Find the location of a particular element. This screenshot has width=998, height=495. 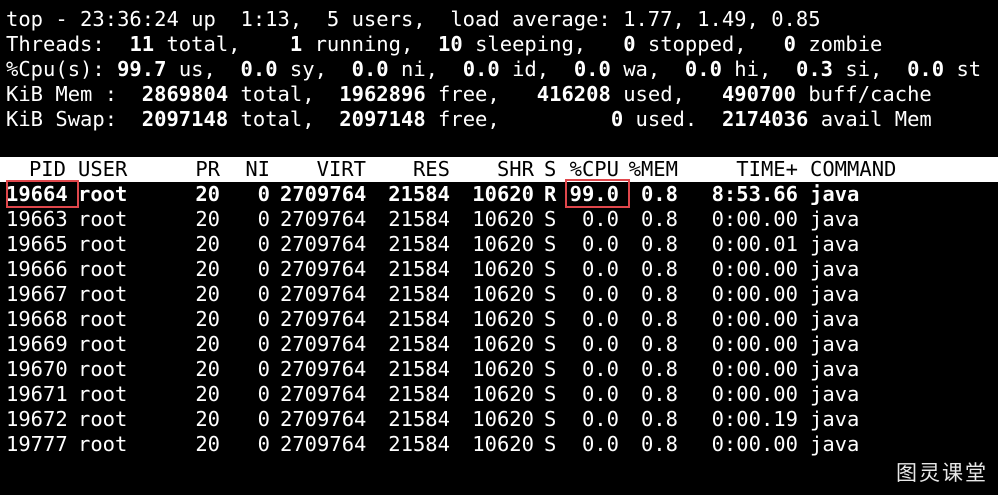

cell-pid: 19672 is located at coordinates (37, 419).